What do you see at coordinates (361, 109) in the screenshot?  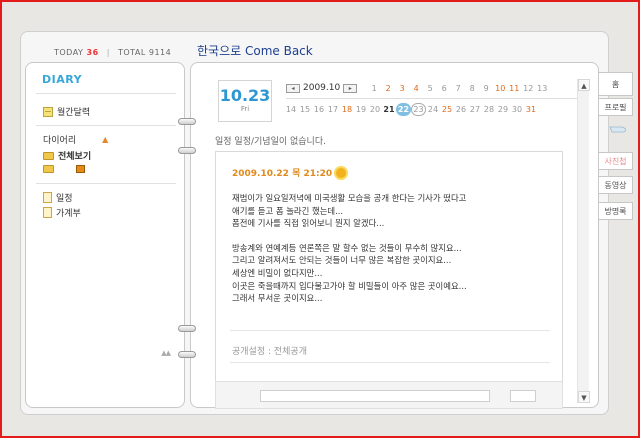 I see `calendar-day: 19` at bounding box center [361, 109].